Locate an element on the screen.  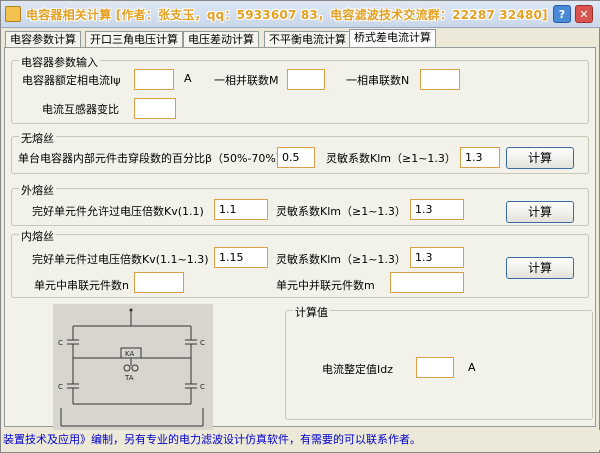
external-sensitivity-label: 灵敏系数Klm（≥1~1.3） is located at coordinates (341, 211).